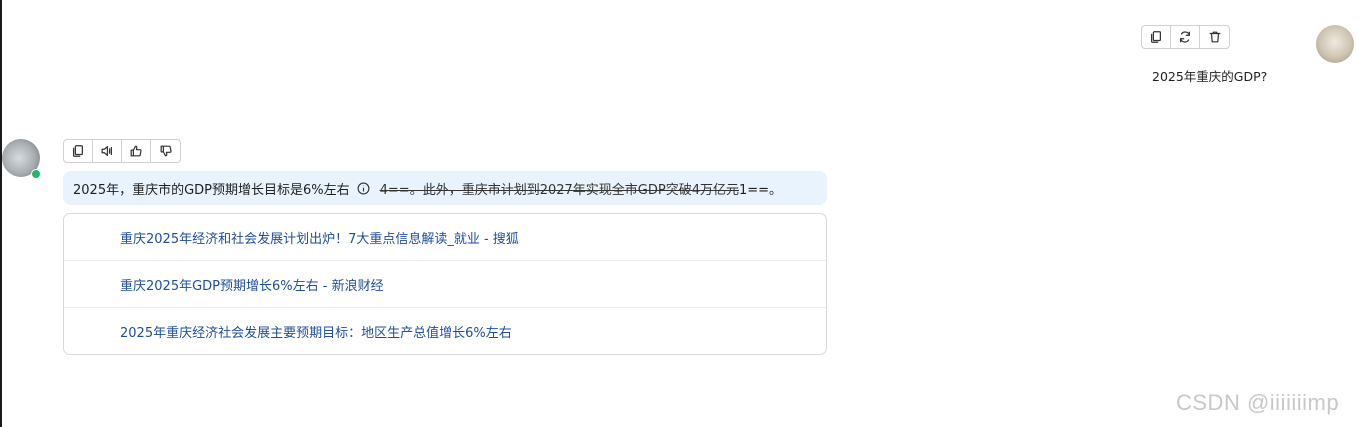 The image size is (1358, 427). Describe the element at coordinates (1210, 76) in the screenshot. I see `user-message-text: 2025年重庆的GDP?` at that location.